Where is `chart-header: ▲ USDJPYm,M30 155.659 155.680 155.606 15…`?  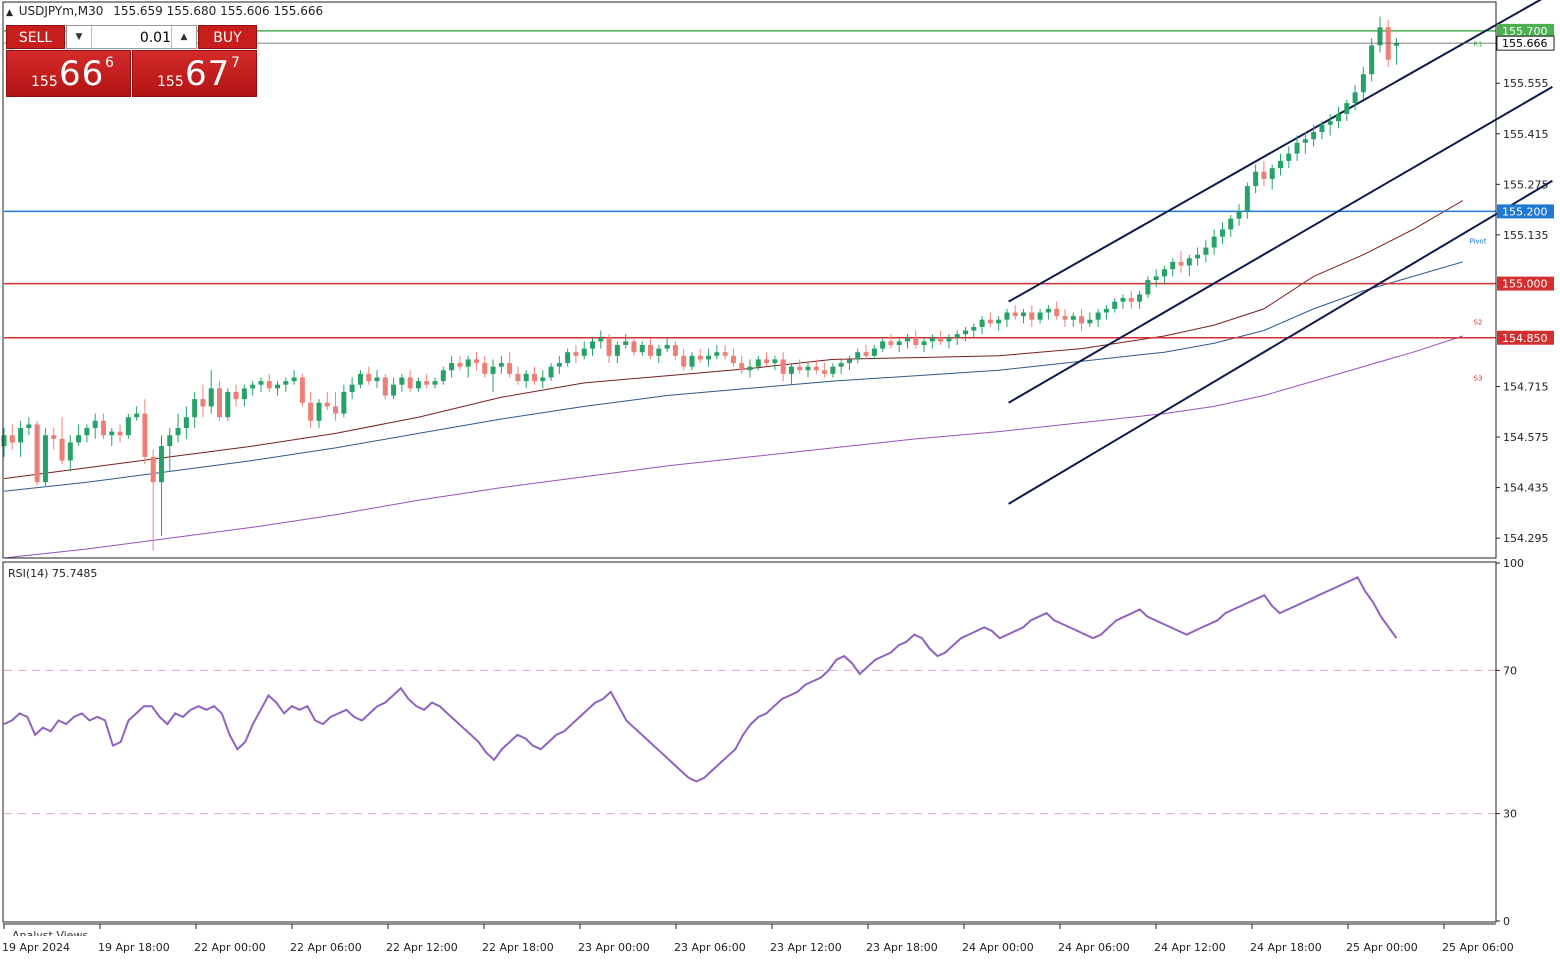 chart-header: ▲ USDJPYm,M30 155.659 155.680 155.606 15… is located at coordinates (164, 11).